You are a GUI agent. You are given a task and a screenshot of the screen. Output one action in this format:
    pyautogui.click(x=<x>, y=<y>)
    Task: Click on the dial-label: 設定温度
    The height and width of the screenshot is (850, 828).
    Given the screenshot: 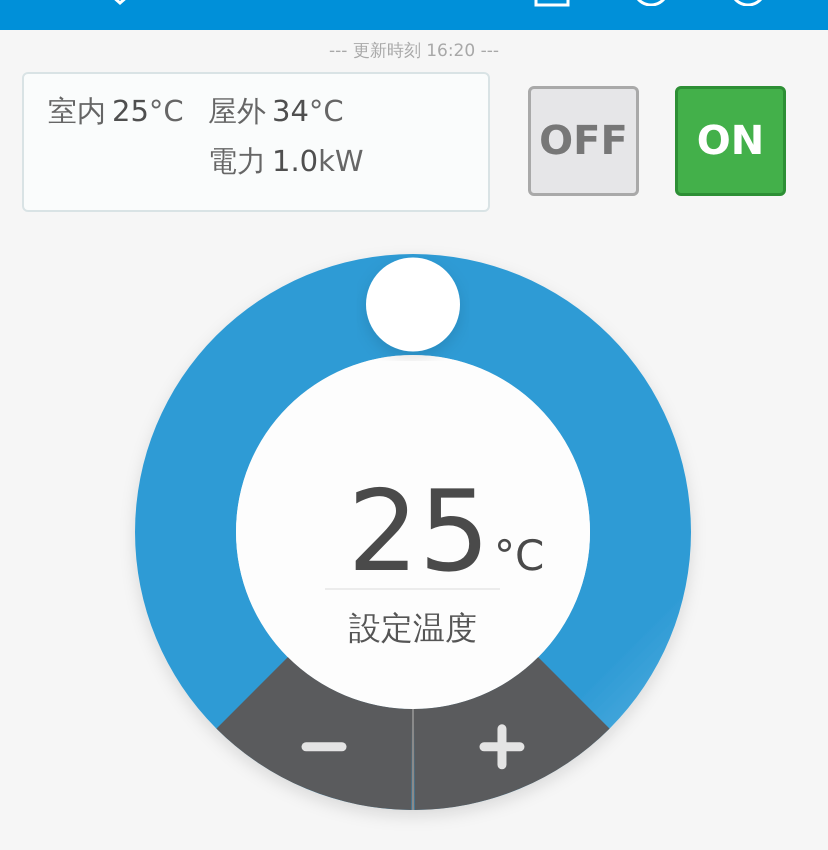 What is the action you would take?
    pyautogui.click(x=413, y=628)
    